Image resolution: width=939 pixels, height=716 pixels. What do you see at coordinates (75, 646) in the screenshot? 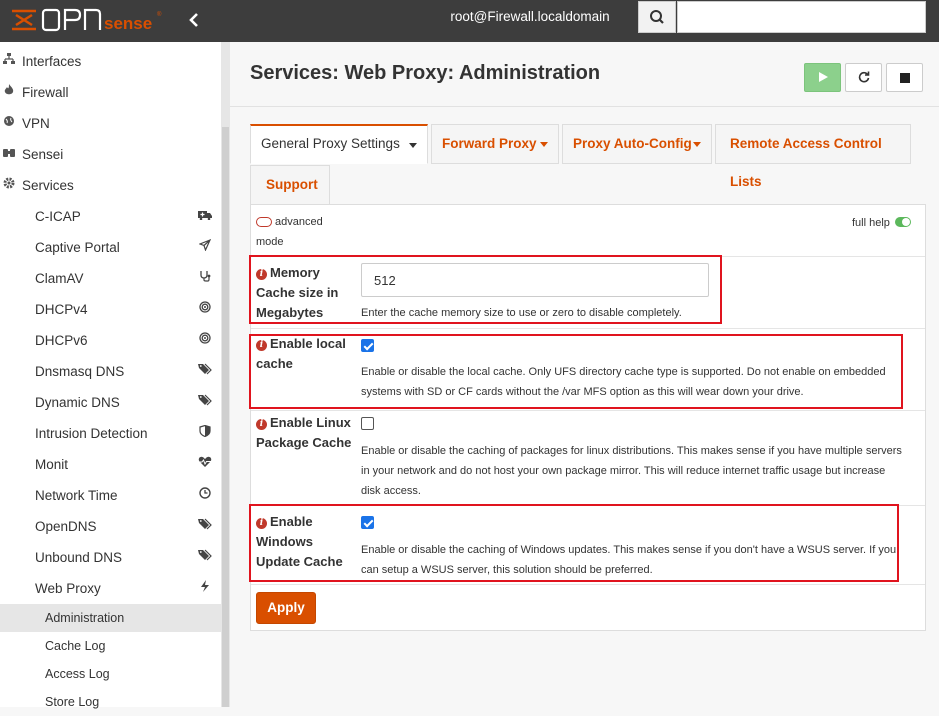
I see `sidebar-item-label: Cache Log` at bounding box center [75, 646].